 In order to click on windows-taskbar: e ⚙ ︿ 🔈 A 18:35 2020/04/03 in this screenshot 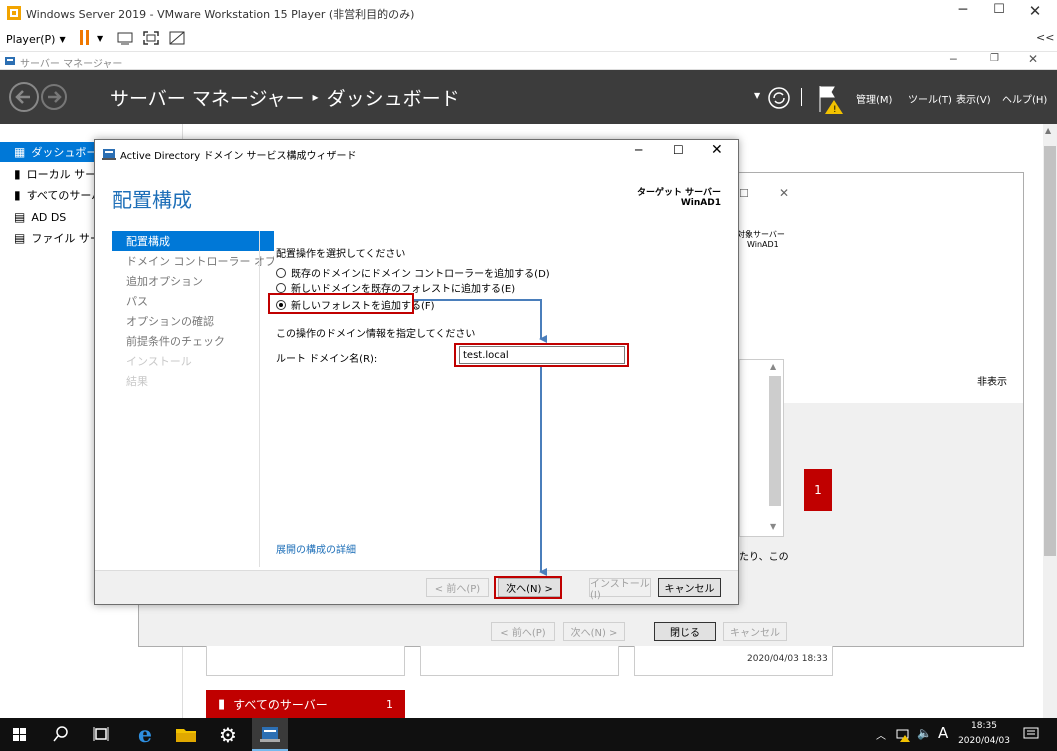, I will do `click(528, 734)`.